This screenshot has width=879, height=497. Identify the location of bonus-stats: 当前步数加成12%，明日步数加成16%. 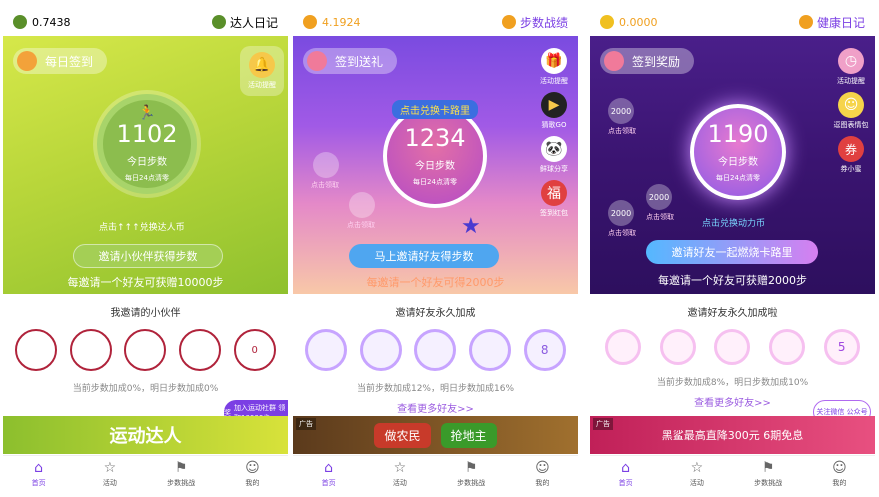
(435, 389).